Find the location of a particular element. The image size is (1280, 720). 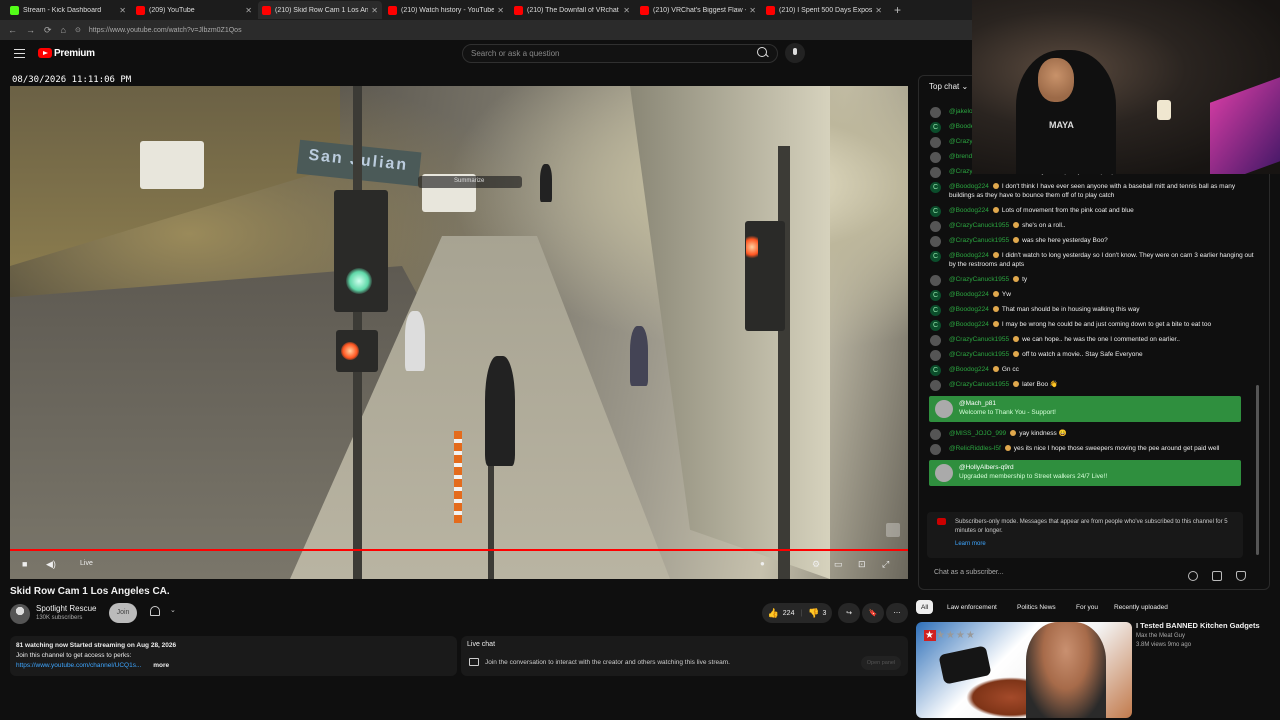

save-bookmark-icon: 🔖 is located at coordinates (873, 613).